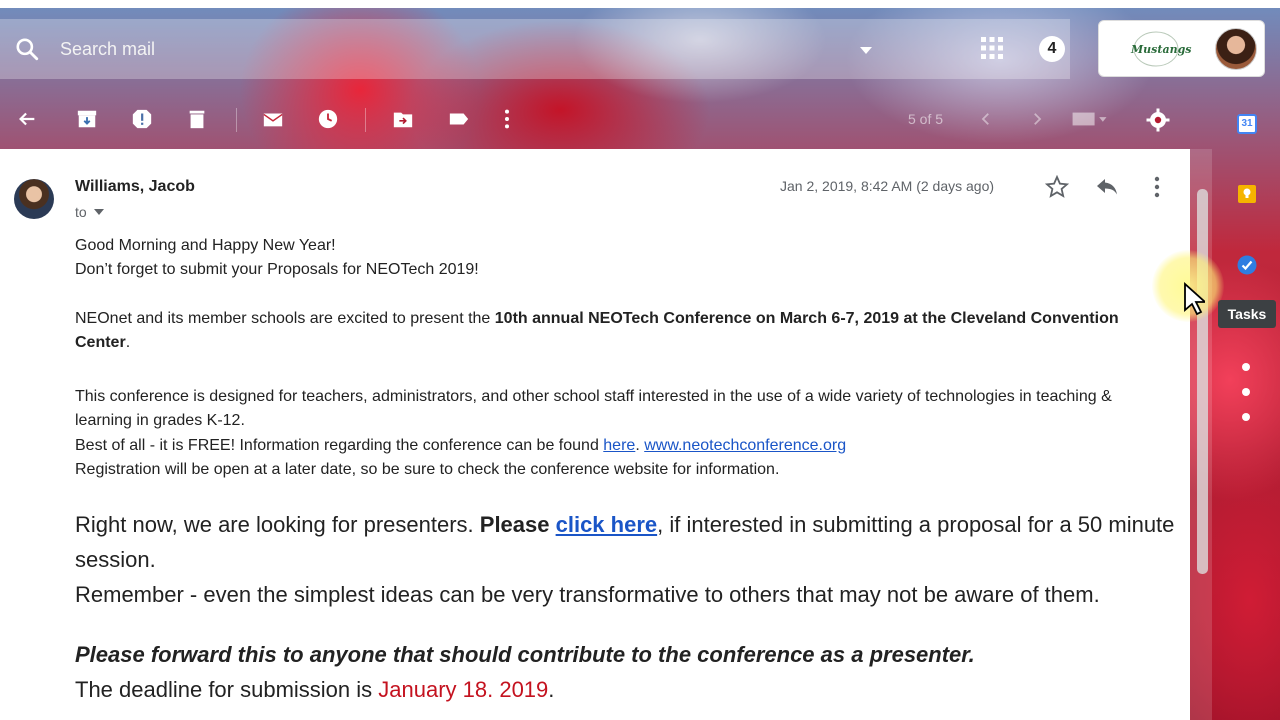 The image size is (1280, 720). I want to click on move-to-icon, so click(403, 119).